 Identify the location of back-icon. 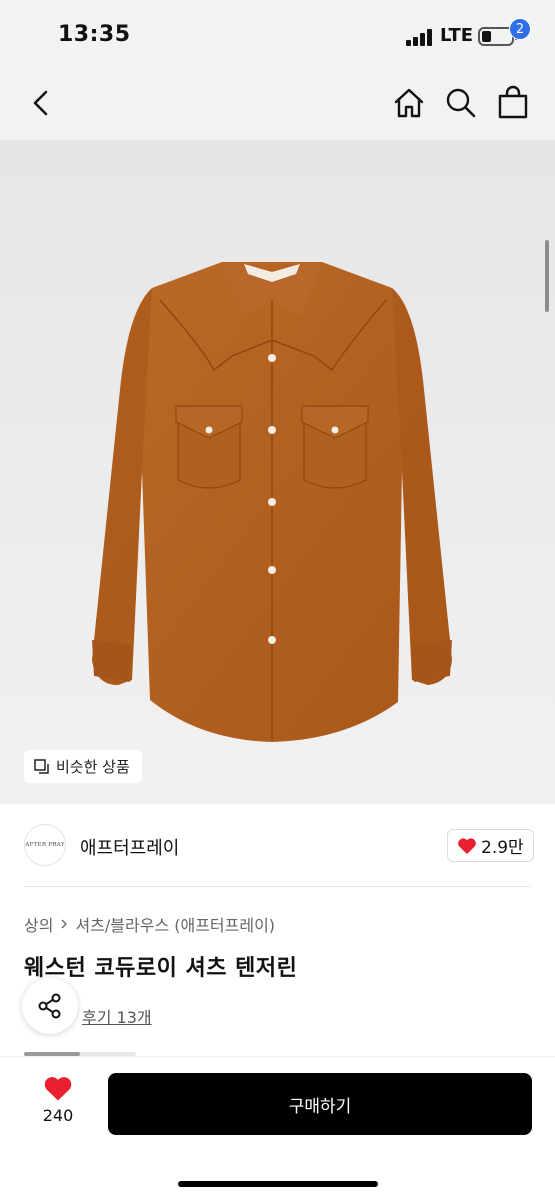
(41, 103).